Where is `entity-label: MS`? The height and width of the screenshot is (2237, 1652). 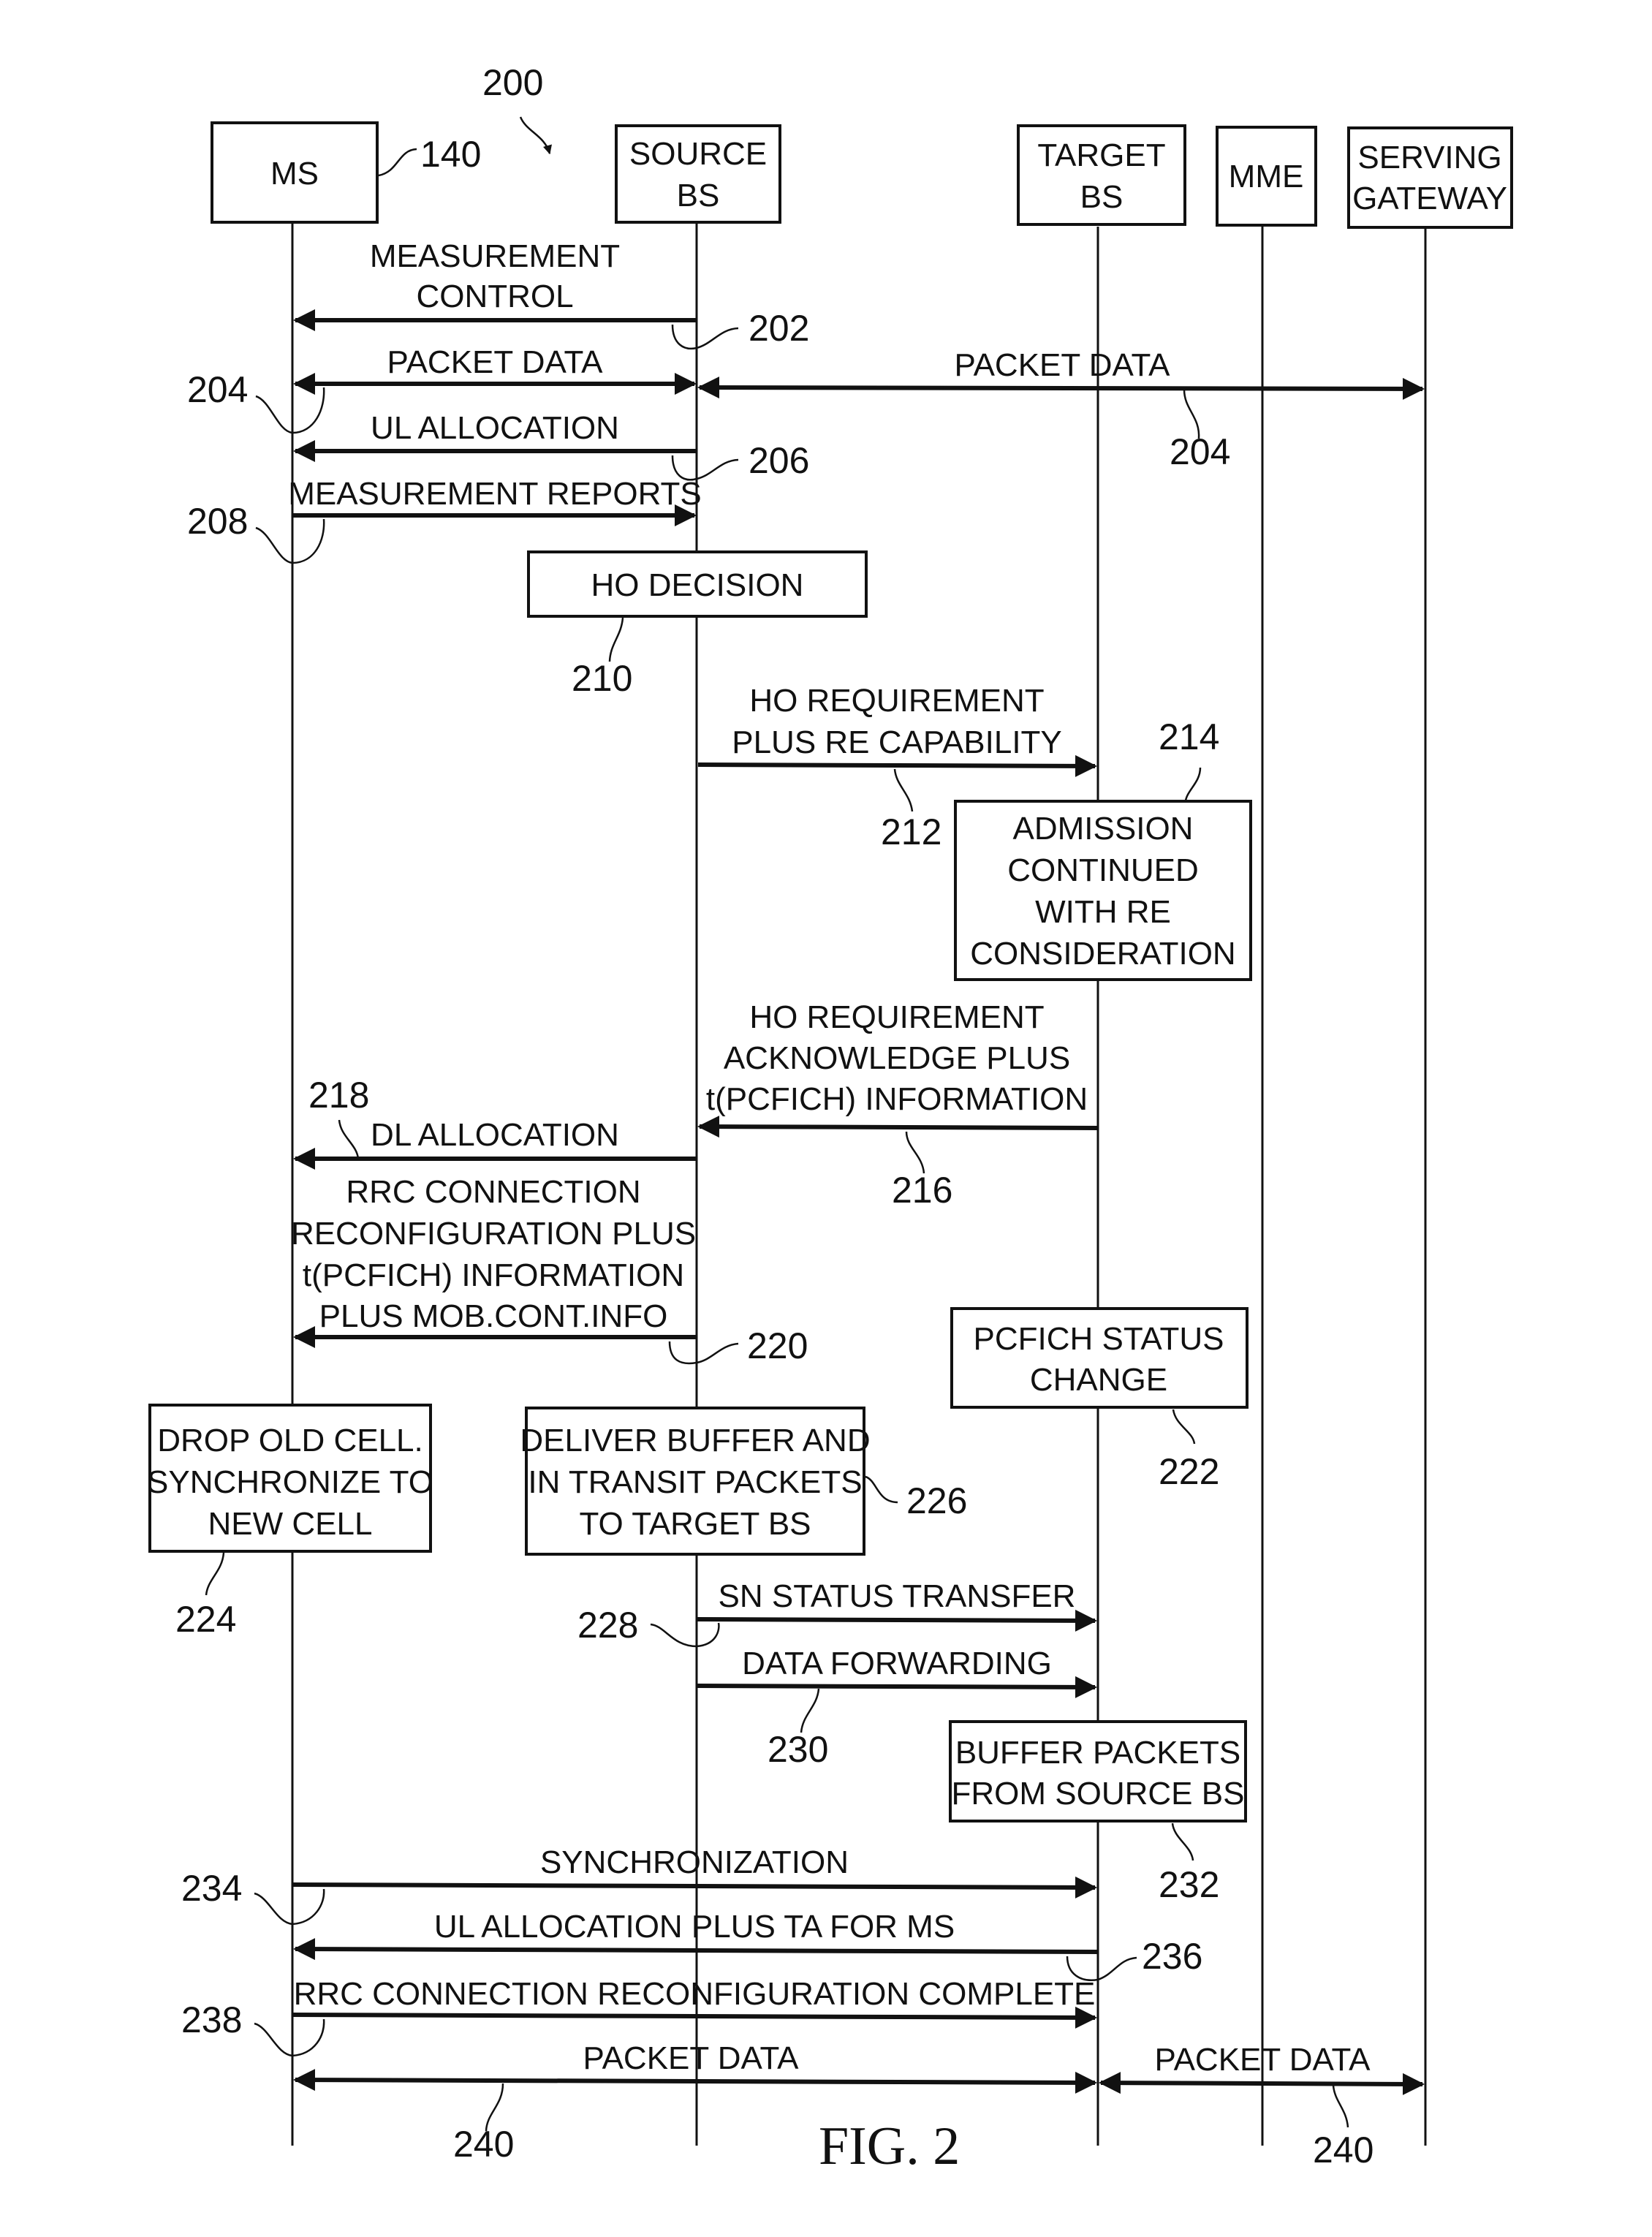 entity-label: MS is located at coordinates (294, 174).